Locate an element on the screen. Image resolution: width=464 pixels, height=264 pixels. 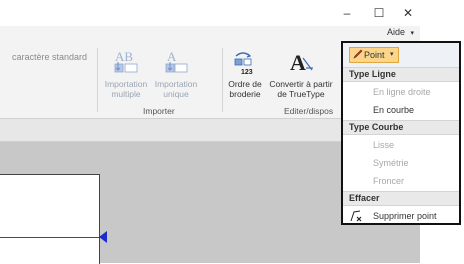
help-label: Aide is located at coordinates (395, 32).